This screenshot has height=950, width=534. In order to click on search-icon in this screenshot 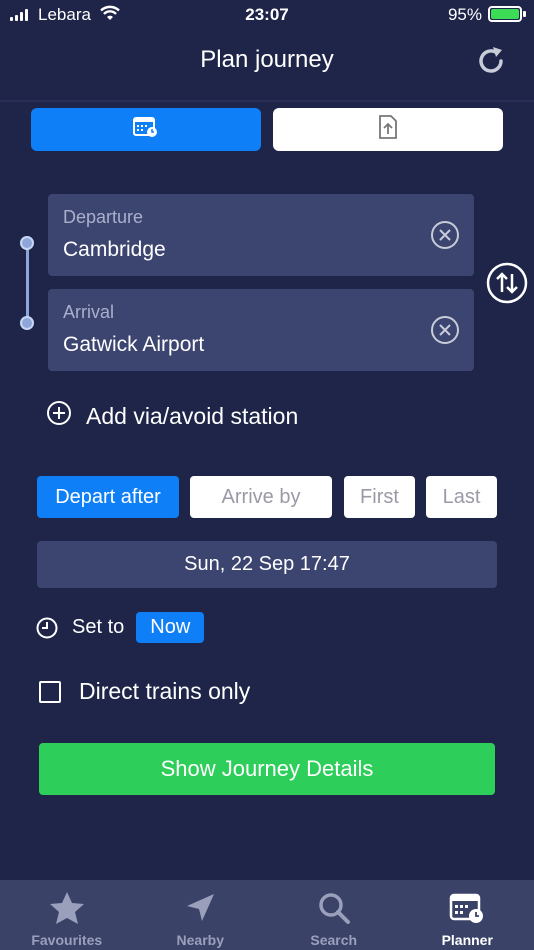, I will do `click(334, 908)`.